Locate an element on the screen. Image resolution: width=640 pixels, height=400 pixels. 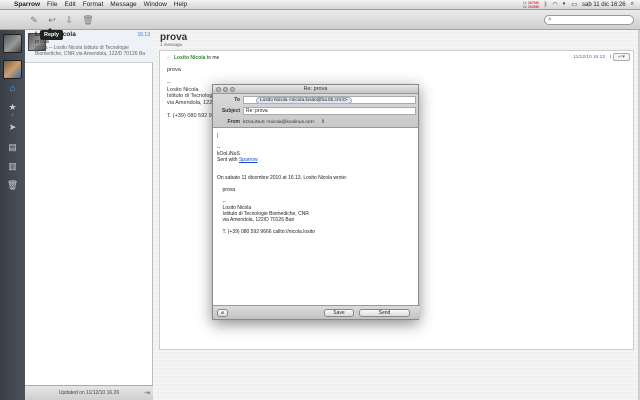
reply-menu-button: ↩▾ is located at coordinates (621, 57).